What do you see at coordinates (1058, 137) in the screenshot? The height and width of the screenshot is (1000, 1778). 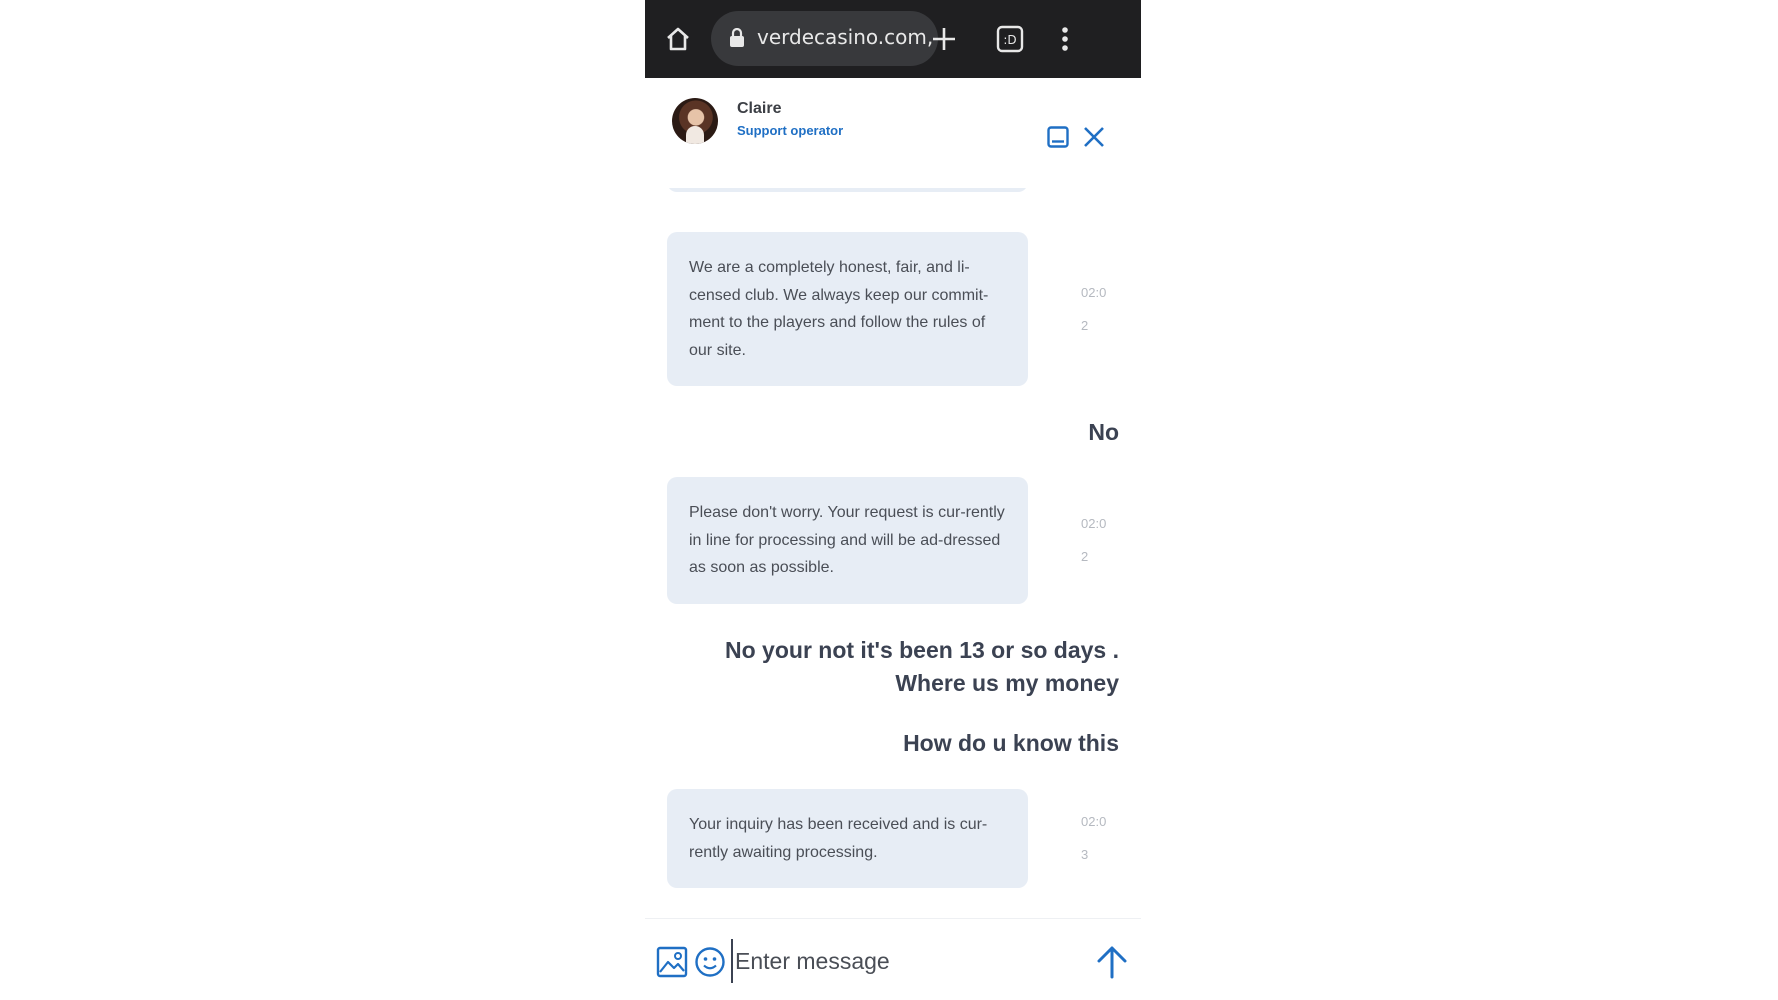 I see `minimize-icon` at bounding box center [1058, 137].